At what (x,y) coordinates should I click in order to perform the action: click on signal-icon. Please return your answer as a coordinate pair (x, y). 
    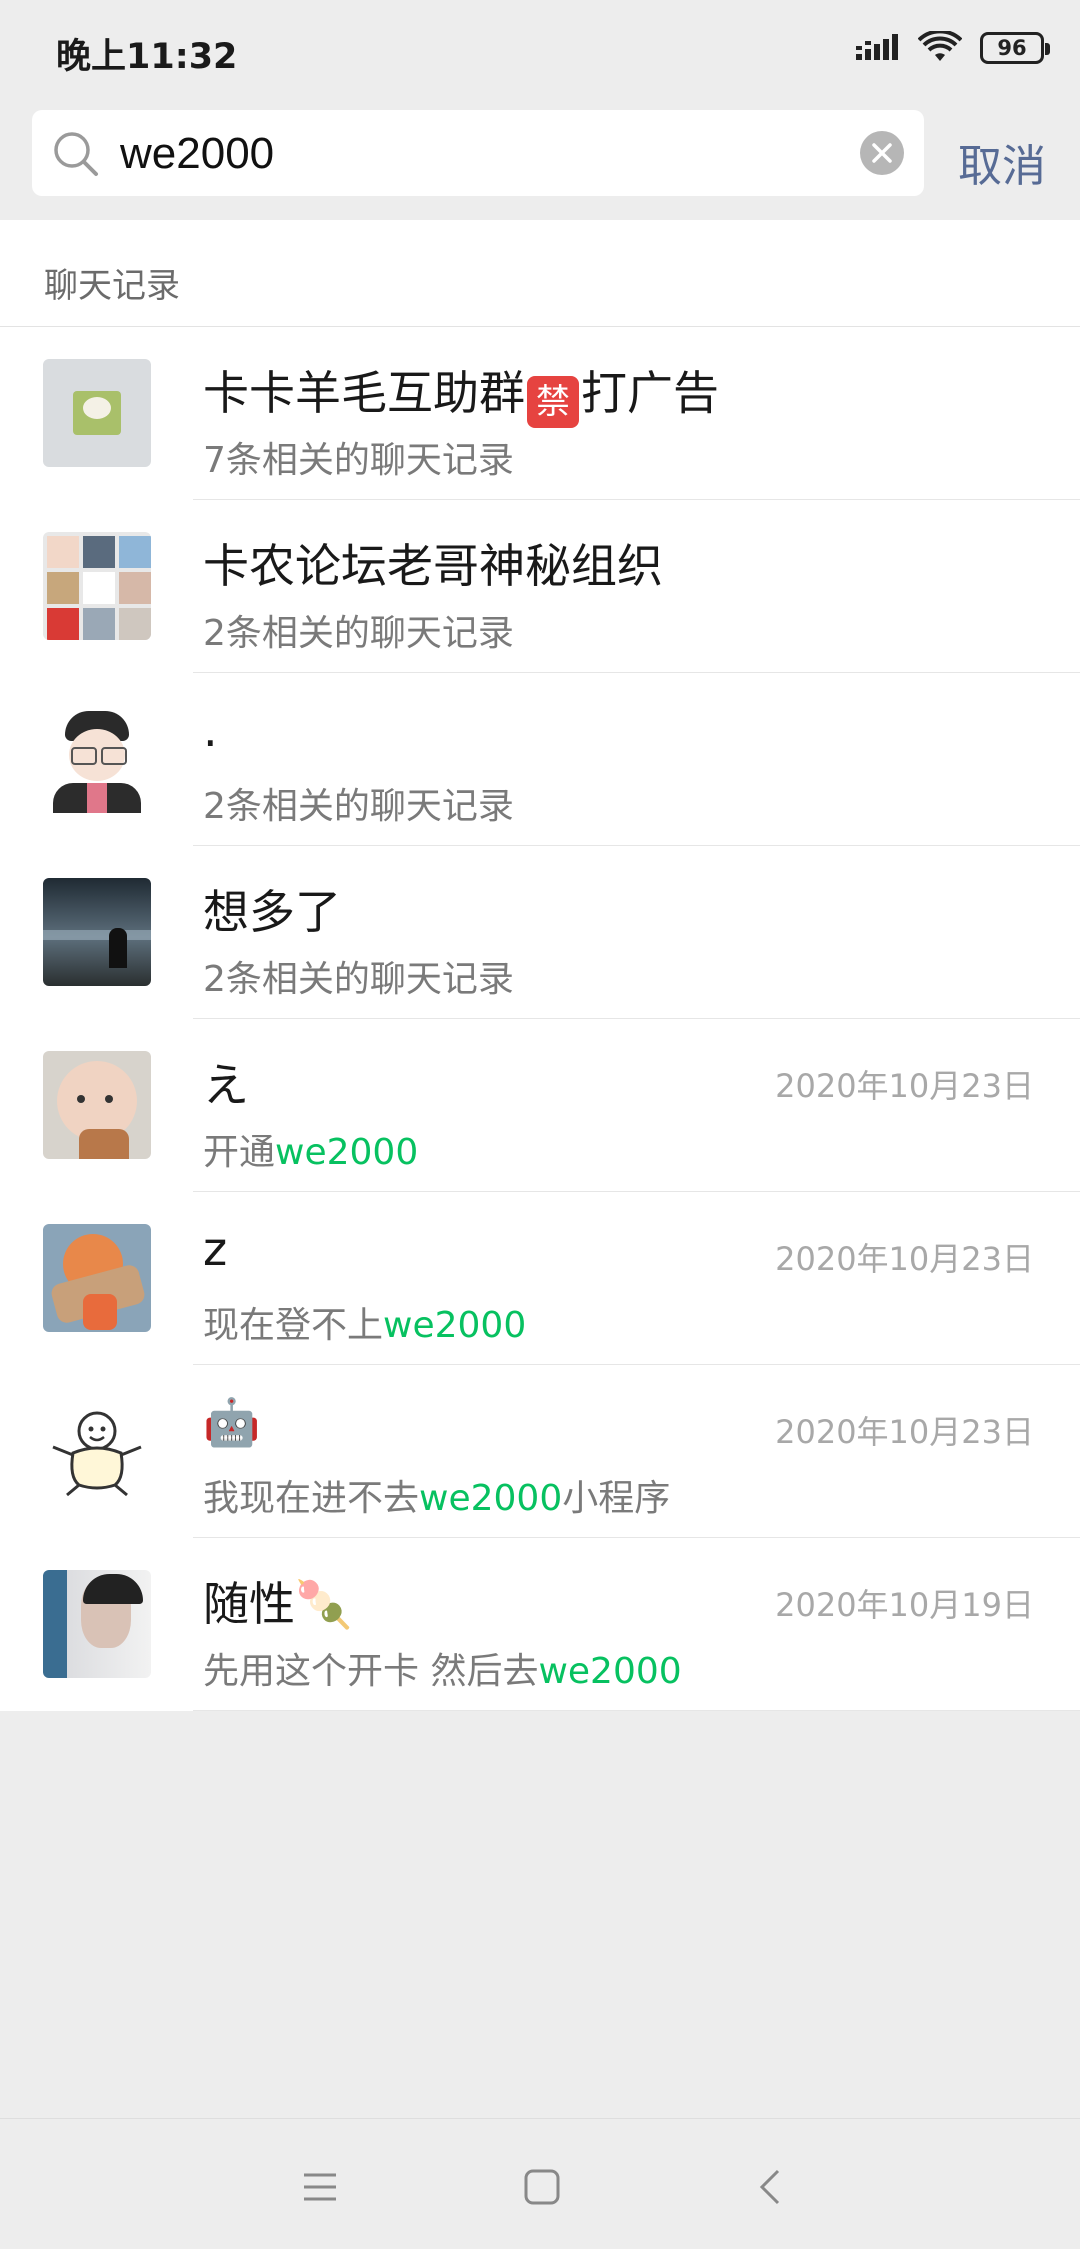
    Looking at the image, I should click on (877, 47).